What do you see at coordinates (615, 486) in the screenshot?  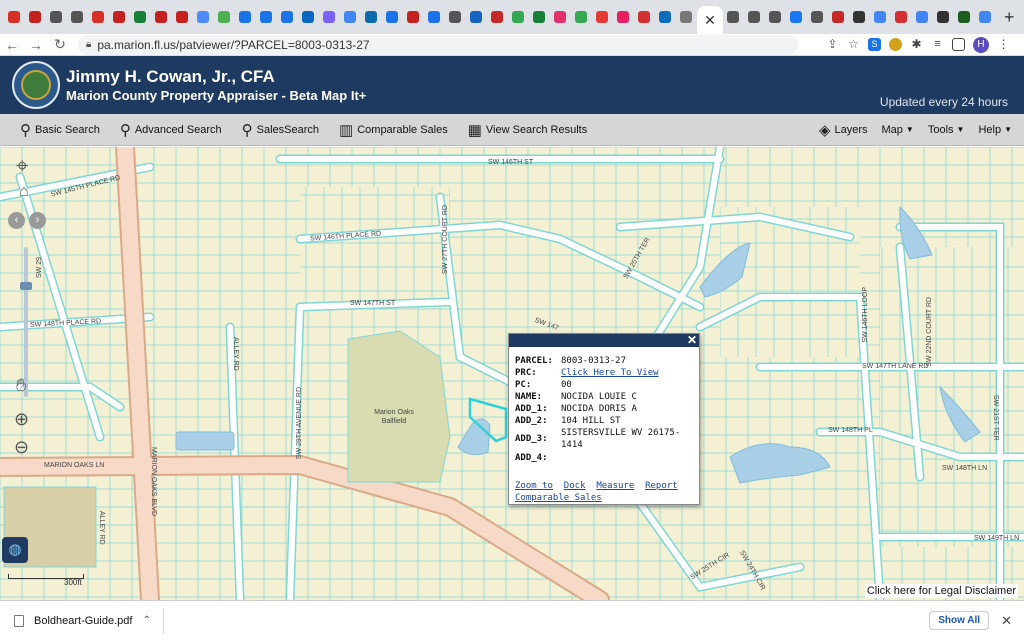 I see `measure-link: Measure` at bounding box center [615, 486].